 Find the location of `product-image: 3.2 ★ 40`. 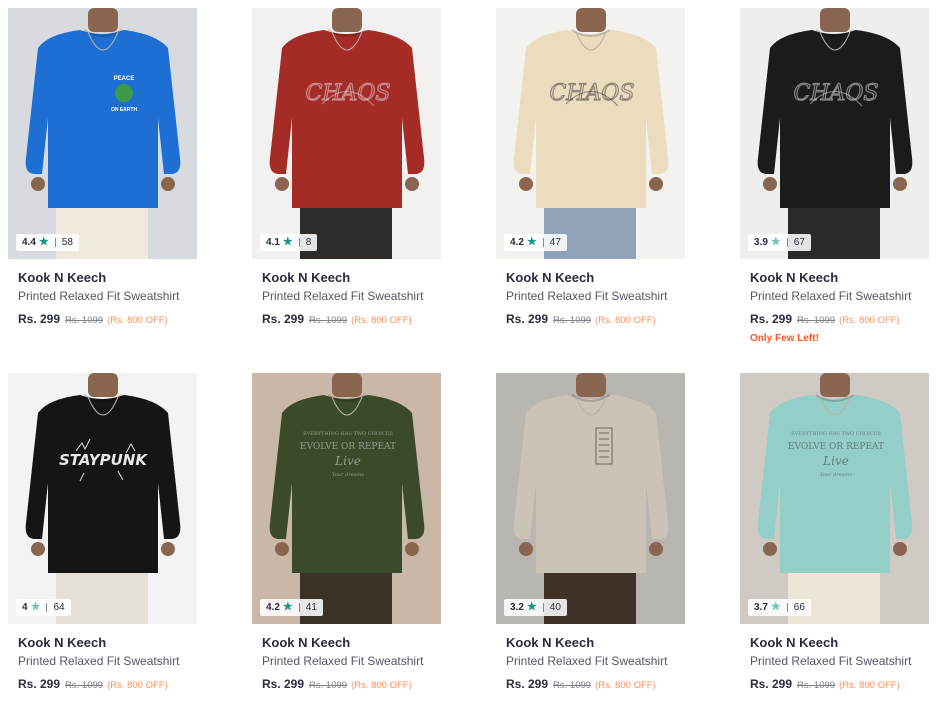

product-image: 3.2 ★ 40 is located at coordinates (590, 498).